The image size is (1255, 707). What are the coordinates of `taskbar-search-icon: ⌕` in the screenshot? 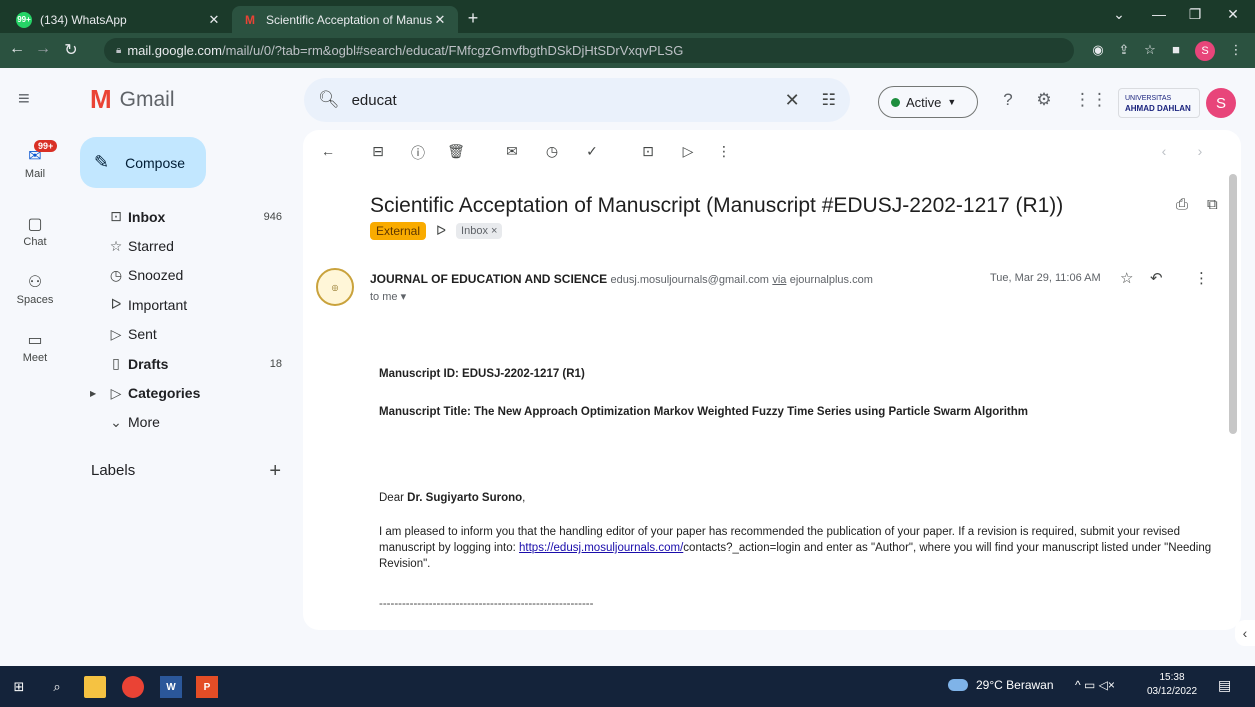 It's located at (57, 687).